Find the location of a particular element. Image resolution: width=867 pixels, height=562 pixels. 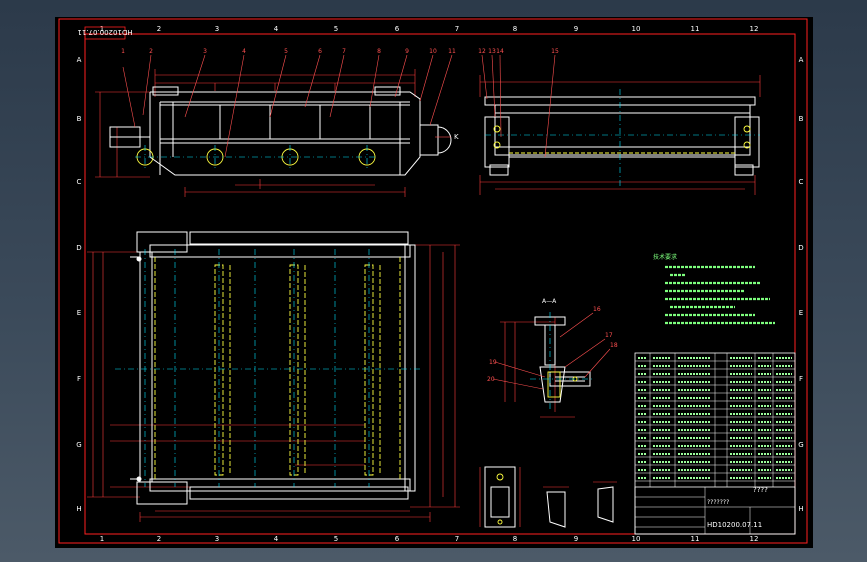

drawing-number: HD10200.07.11 is located at coordinates (734, 525).